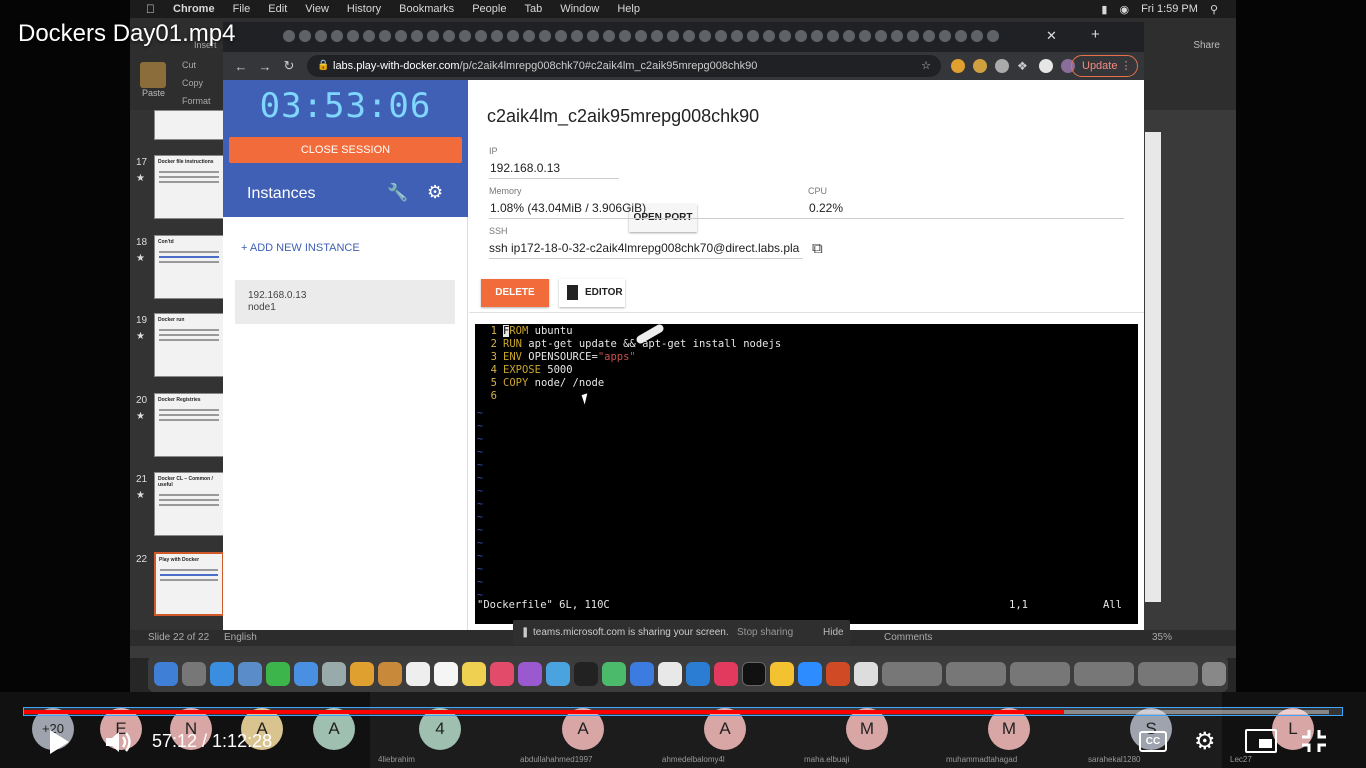 This screenshot has height=768, width=1366. What do you see at coordinates (345, 106) in the screenshot?
I see `session-timer: 03:53:06` at bounding box center [345, 106].